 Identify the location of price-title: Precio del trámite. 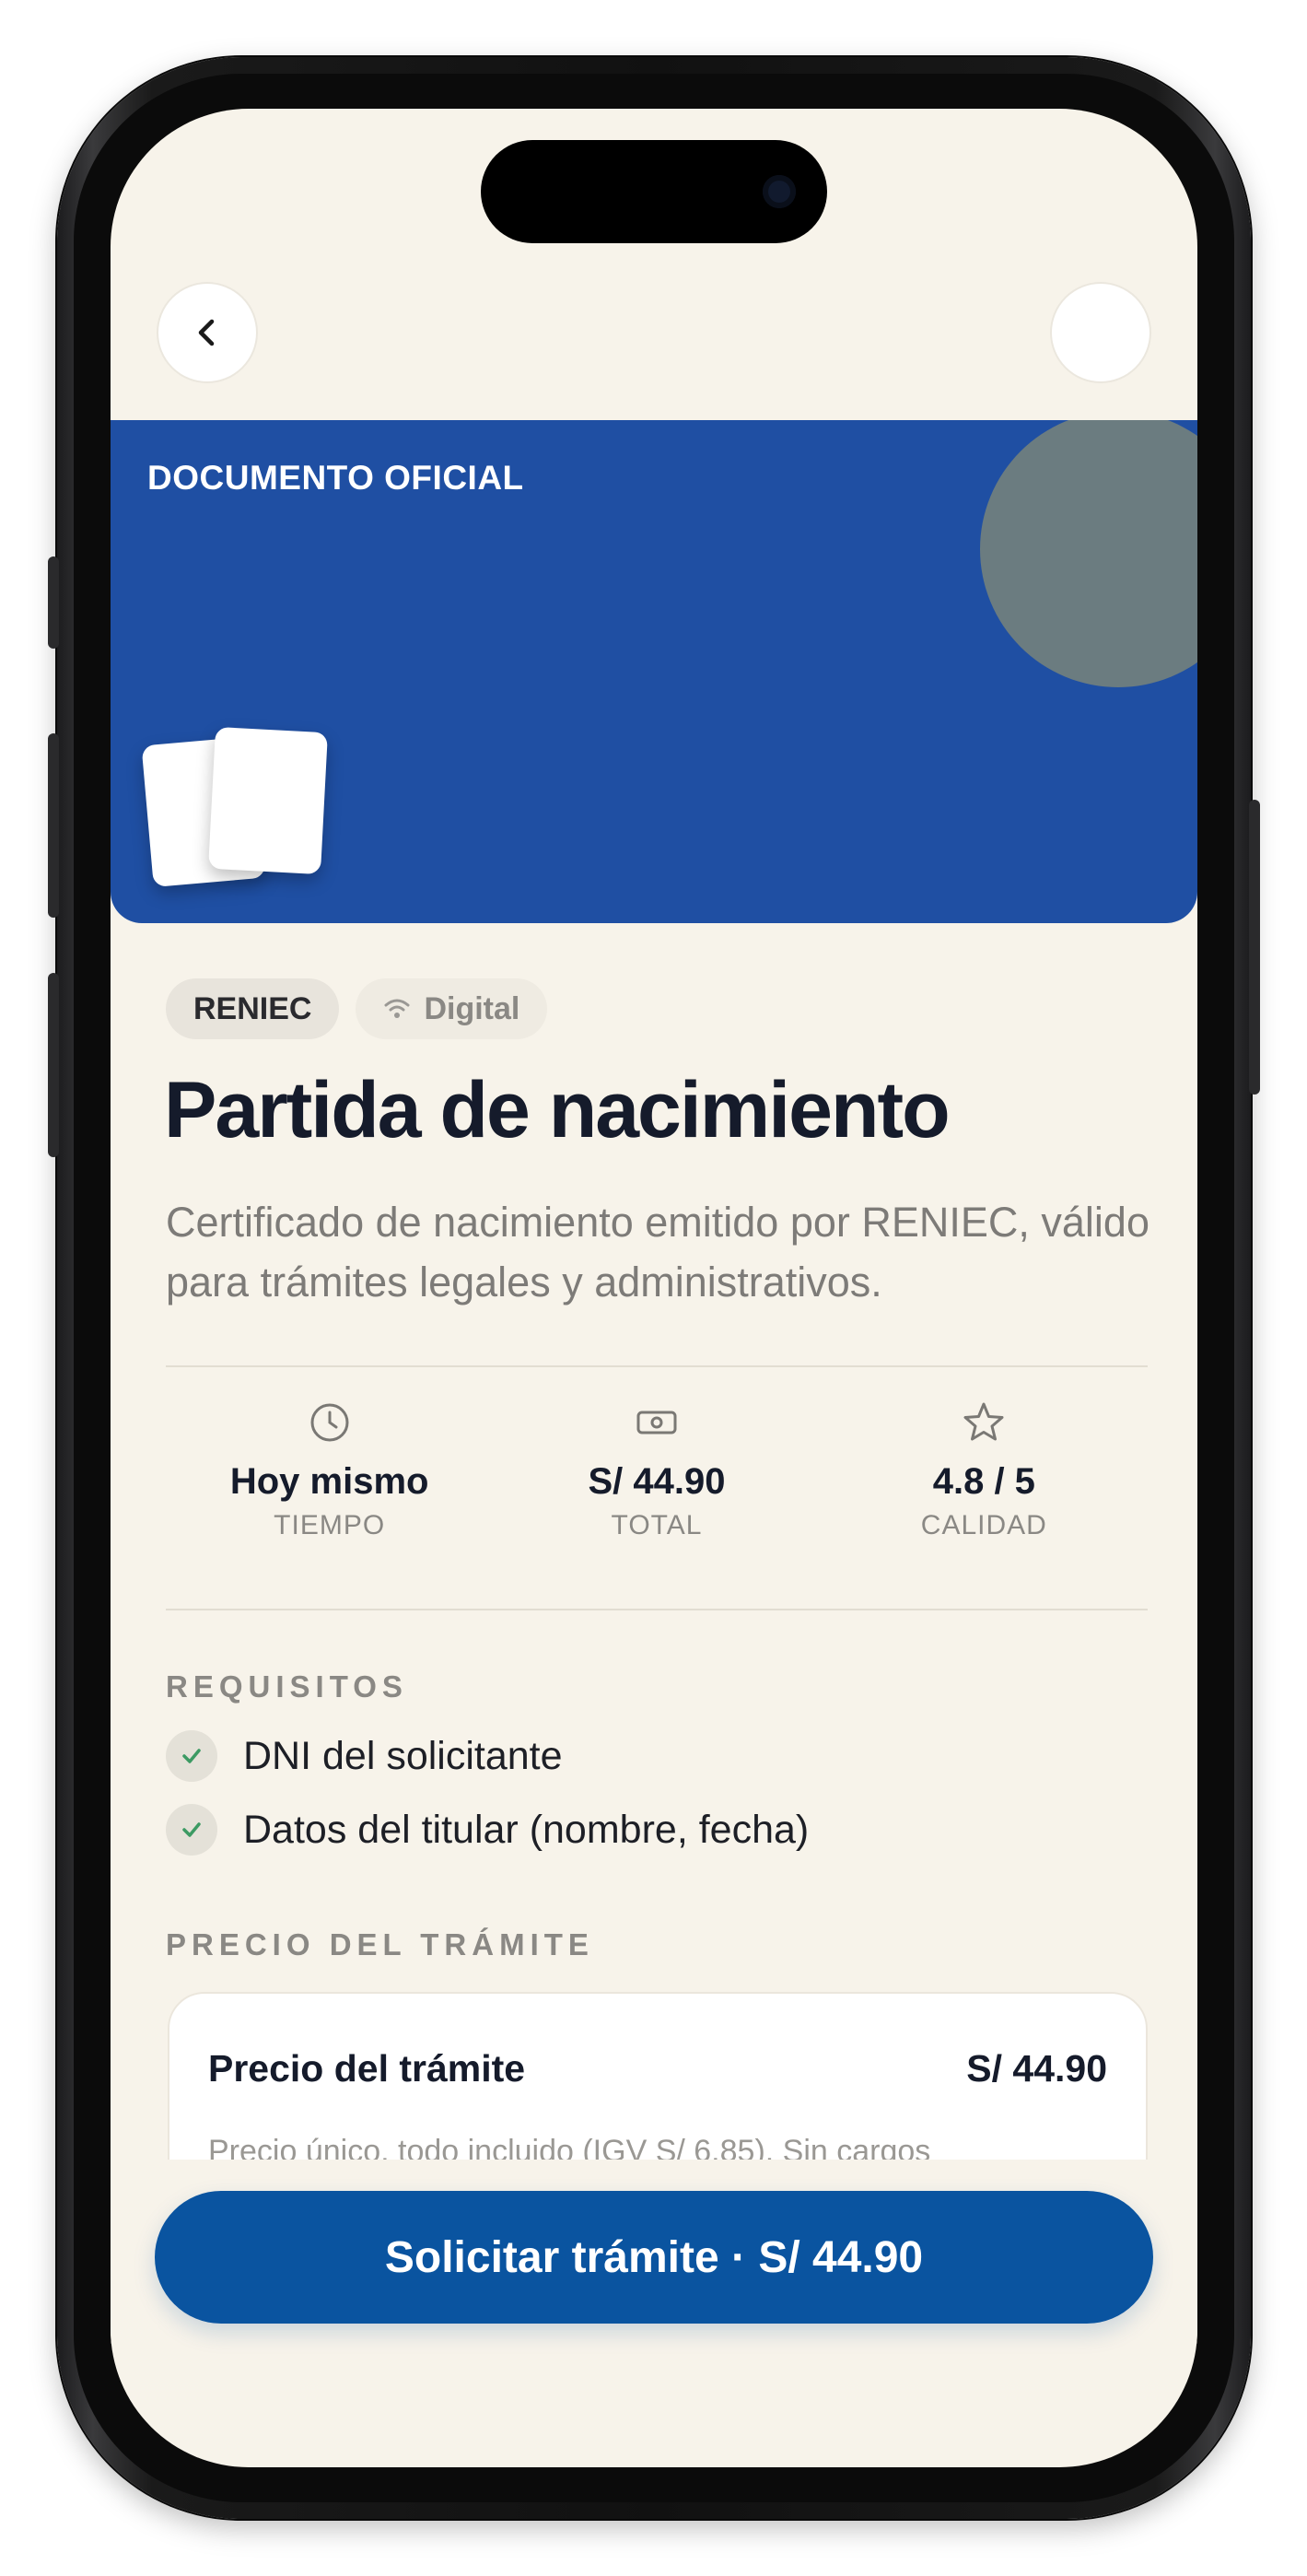
(367, 2068).